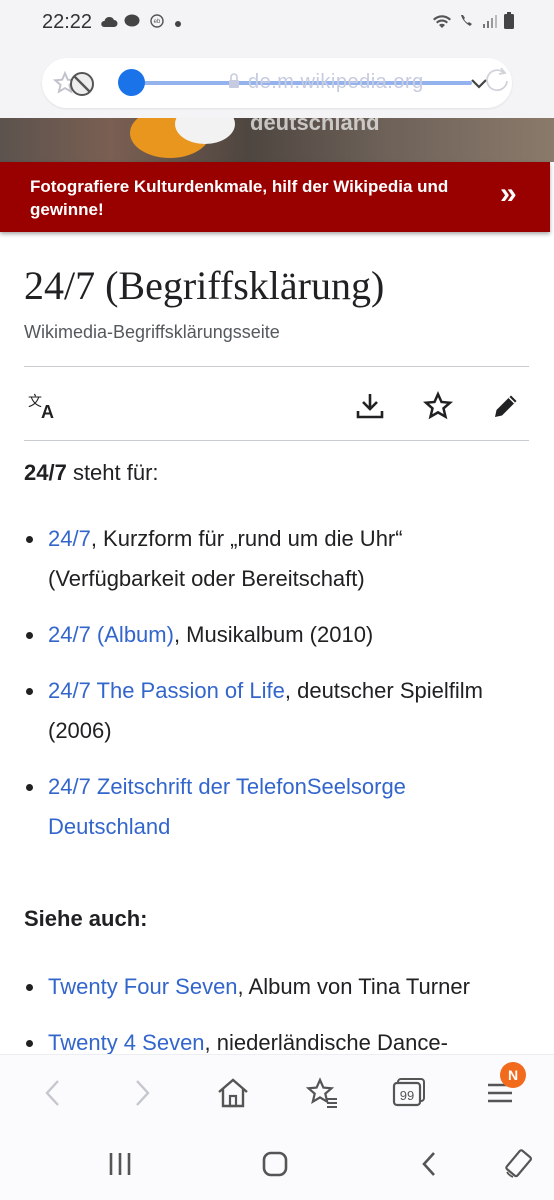  Describe the element at coordinates (277, 1090) in the screenshot. I see `browser-bottom-toolbar: 99` at that location.